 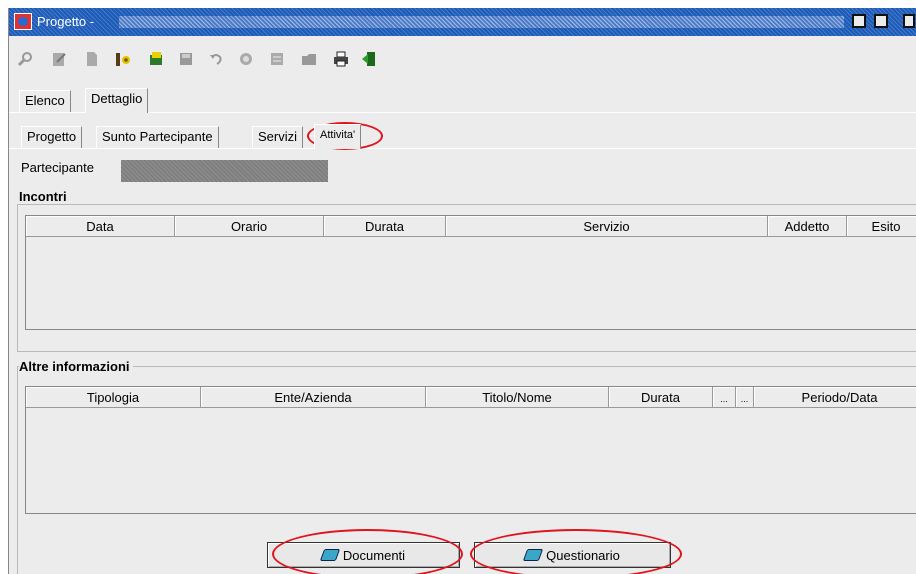 I want to click on help-icon, so click(x=246, y=59).